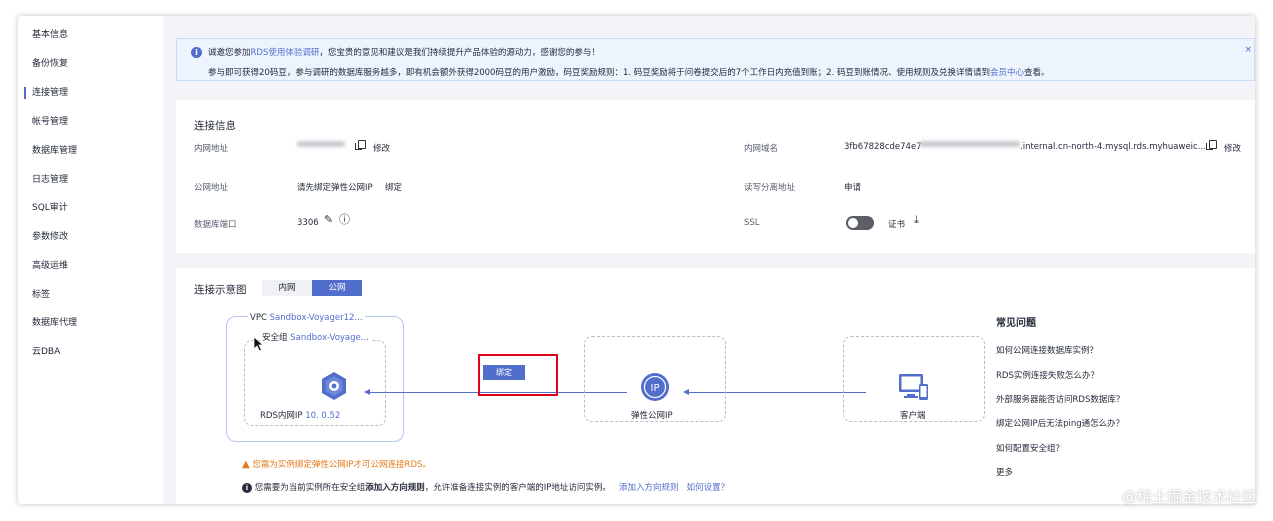 The width and height of the screenshot is (1273, 521). I want to click on sidebar-item-backup-restore: 备份恢复, so click(90, 64).